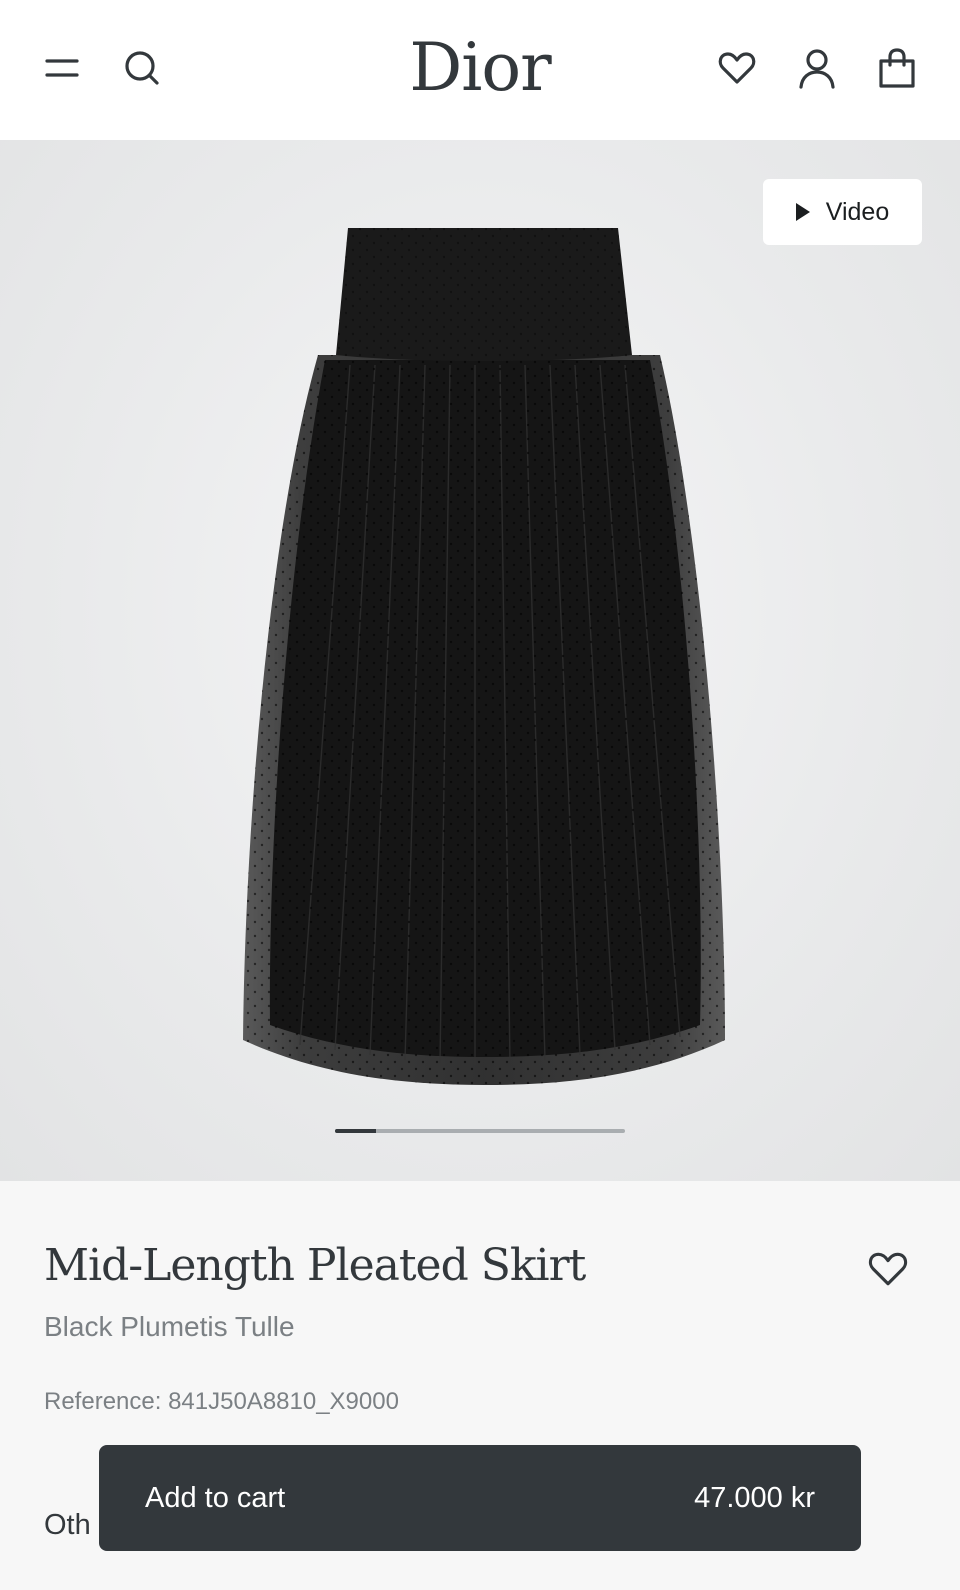 This screenshot has width=960, height=1590. What do you see at coordinates (480, 1131) in the screenshot?
I see `gallery-progress-bar` at bounding box center [480, 1131].